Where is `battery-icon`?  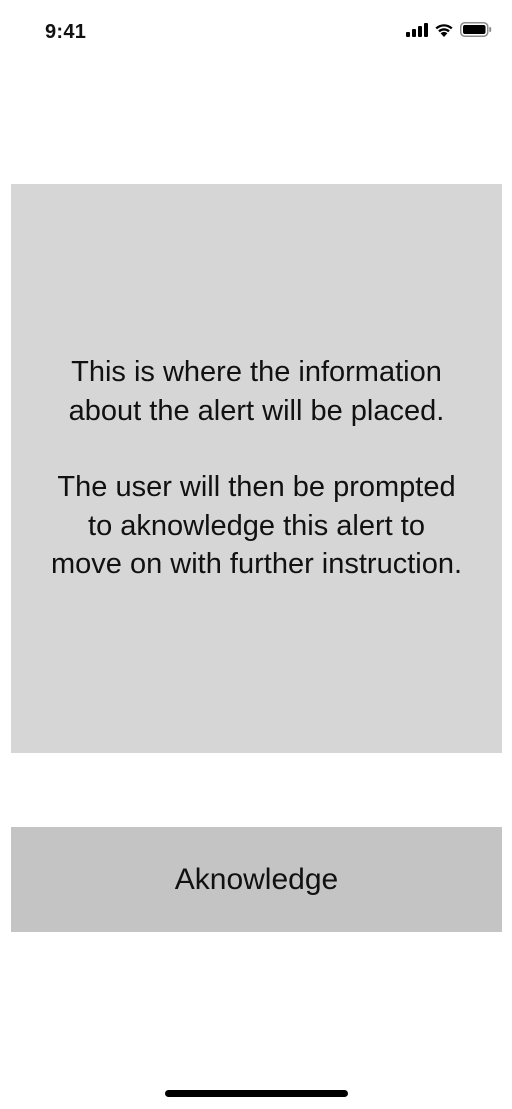 battery-icon is located at coordinates (476, 29).